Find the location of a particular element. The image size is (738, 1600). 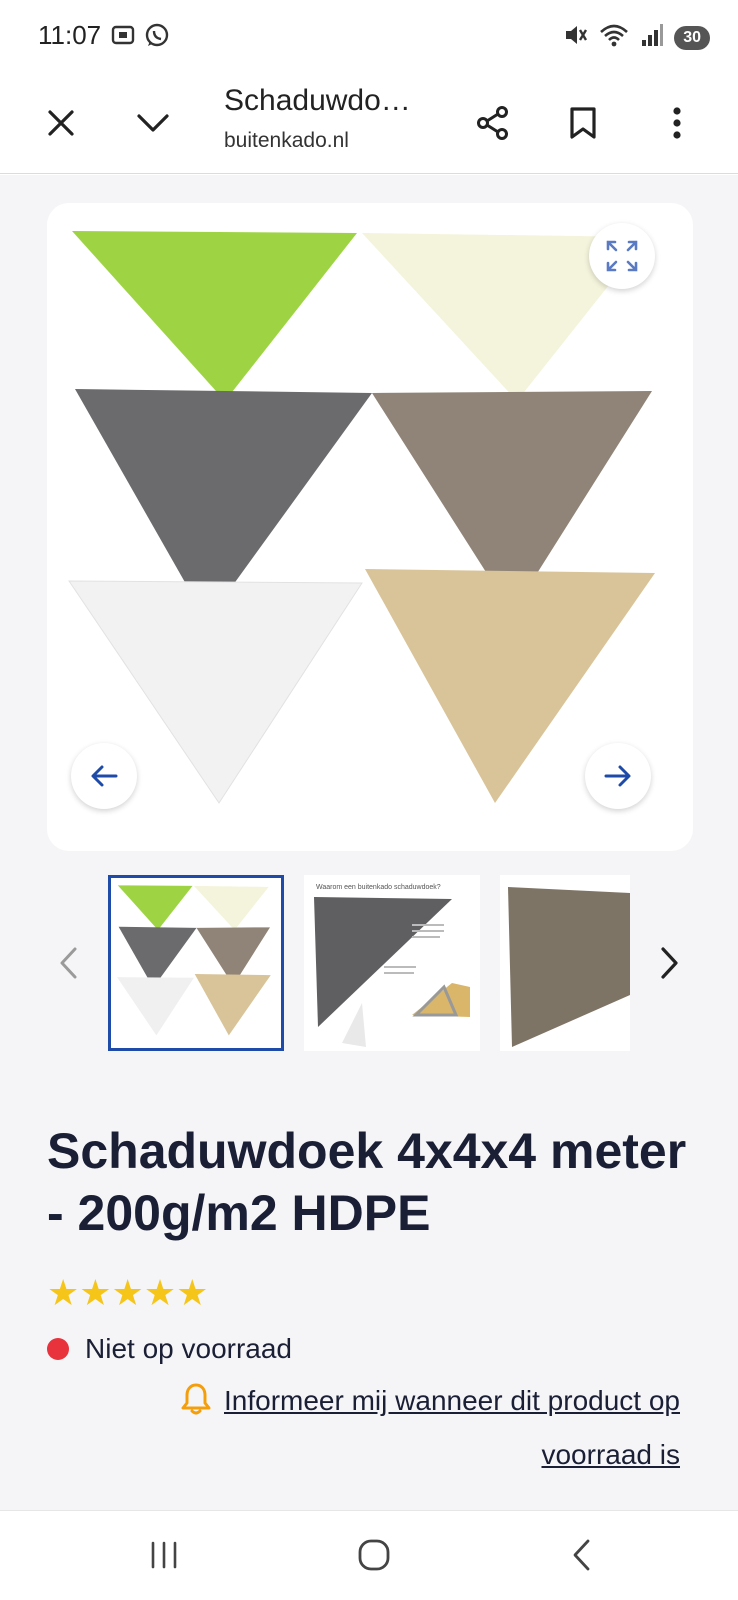

recent-apps-button is located at coordinates (164, 1555).